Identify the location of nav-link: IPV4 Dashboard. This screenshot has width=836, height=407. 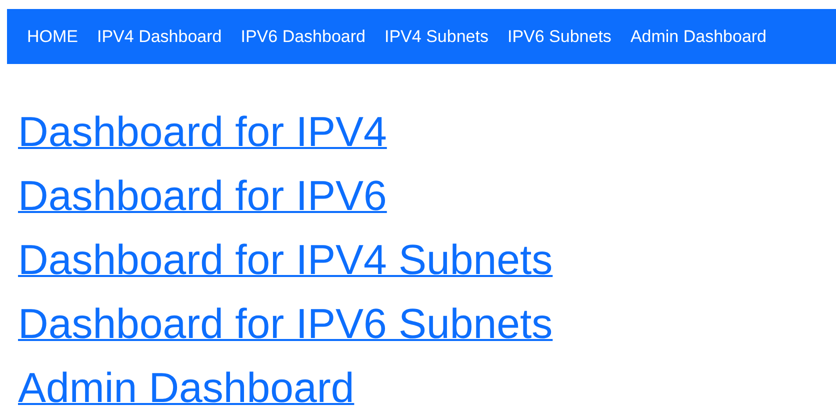
(159, 36).